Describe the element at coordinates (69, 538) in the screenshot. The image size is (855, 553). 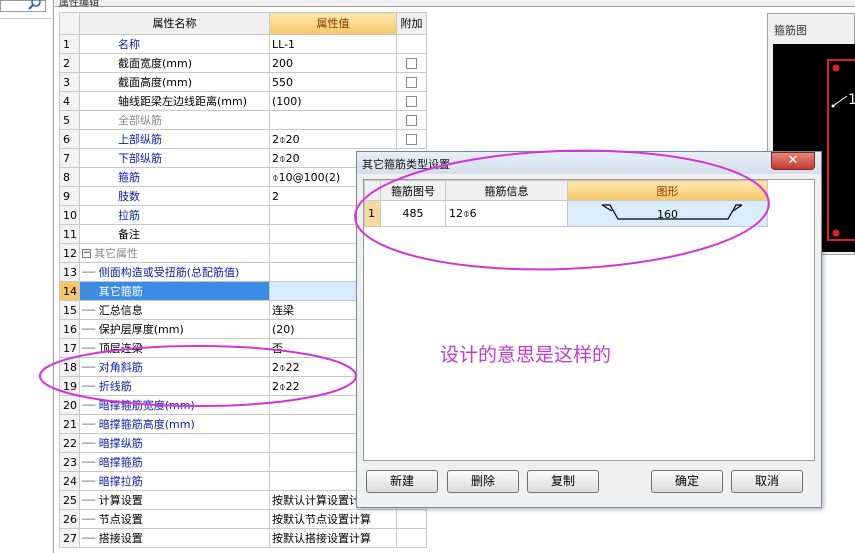
I see `row-number: 27` at that location.